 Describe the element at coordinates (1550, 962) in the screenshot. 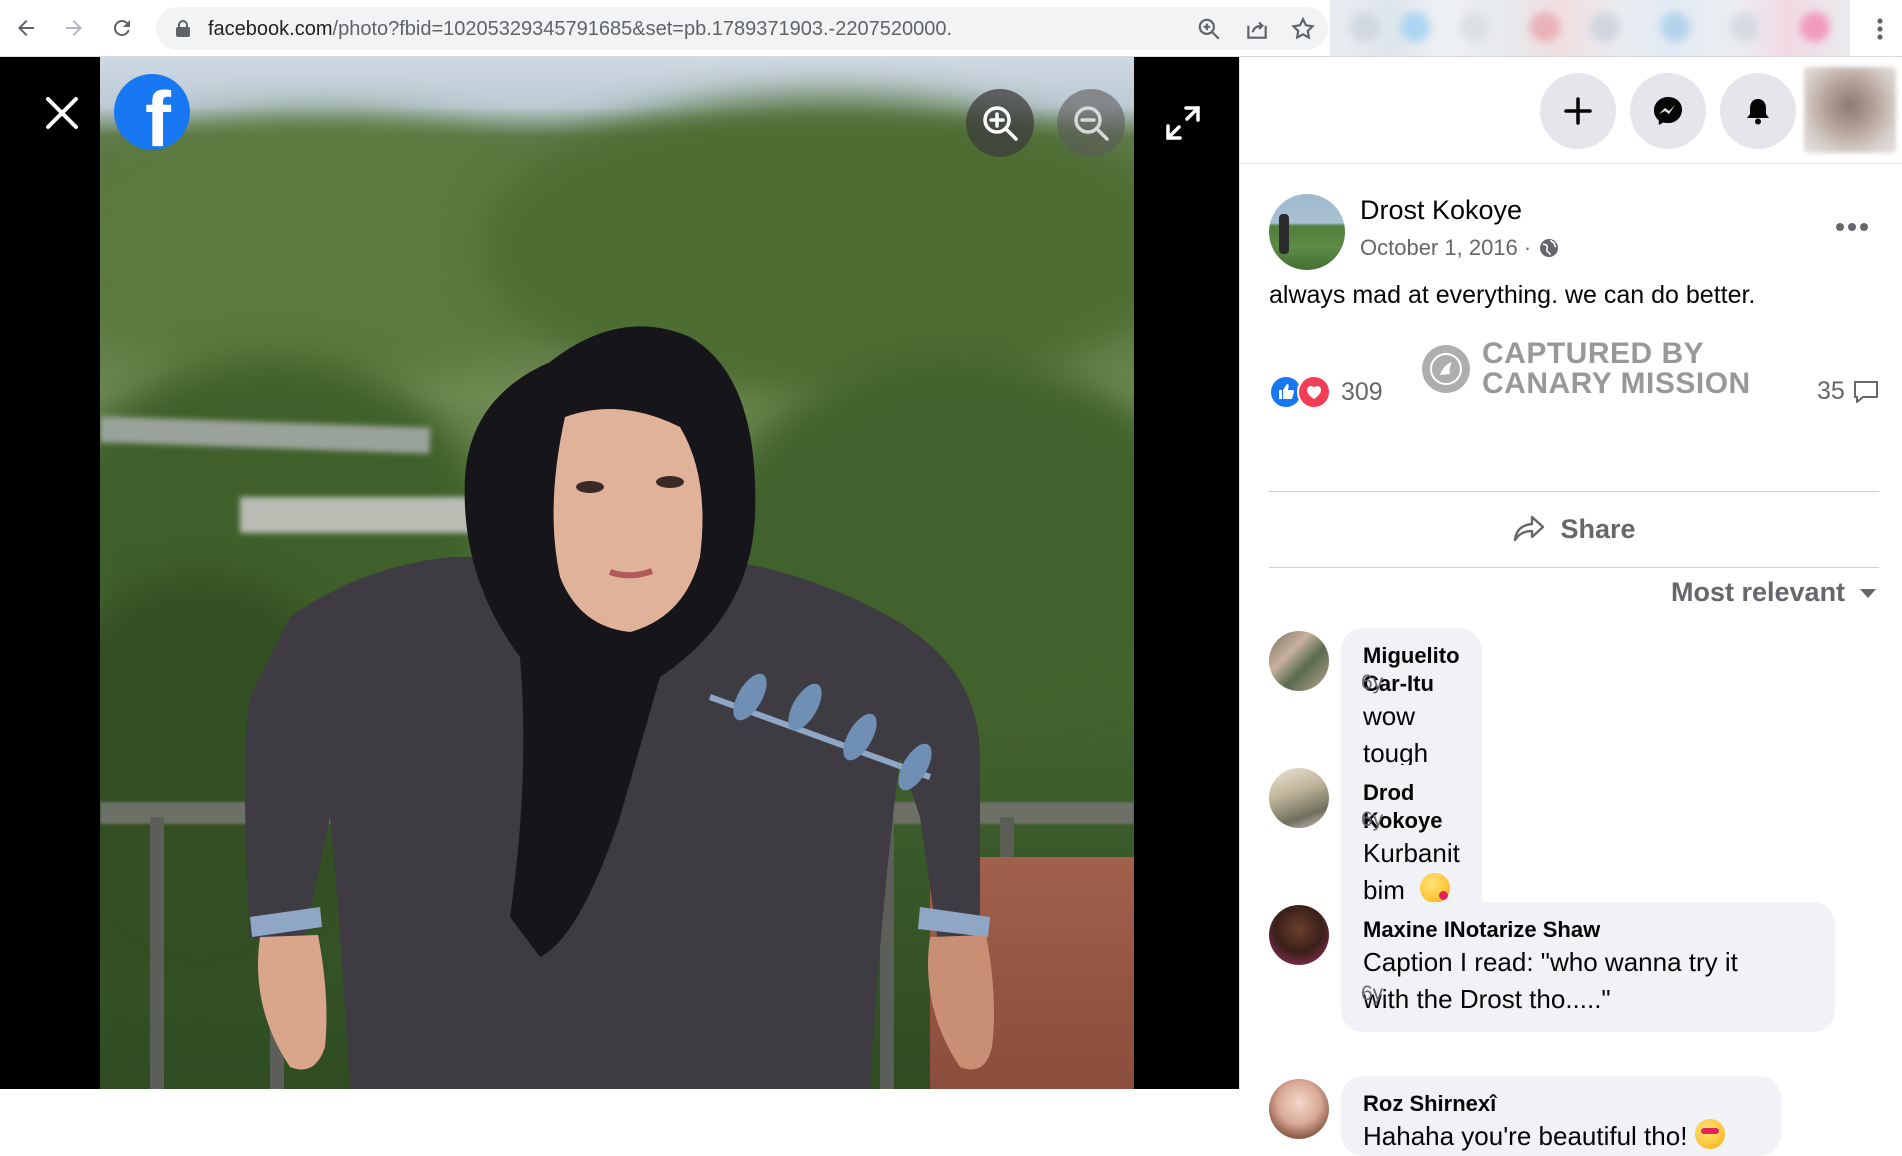

I see `comment-text-line: Caption I read: "who wanna try it` at that location.